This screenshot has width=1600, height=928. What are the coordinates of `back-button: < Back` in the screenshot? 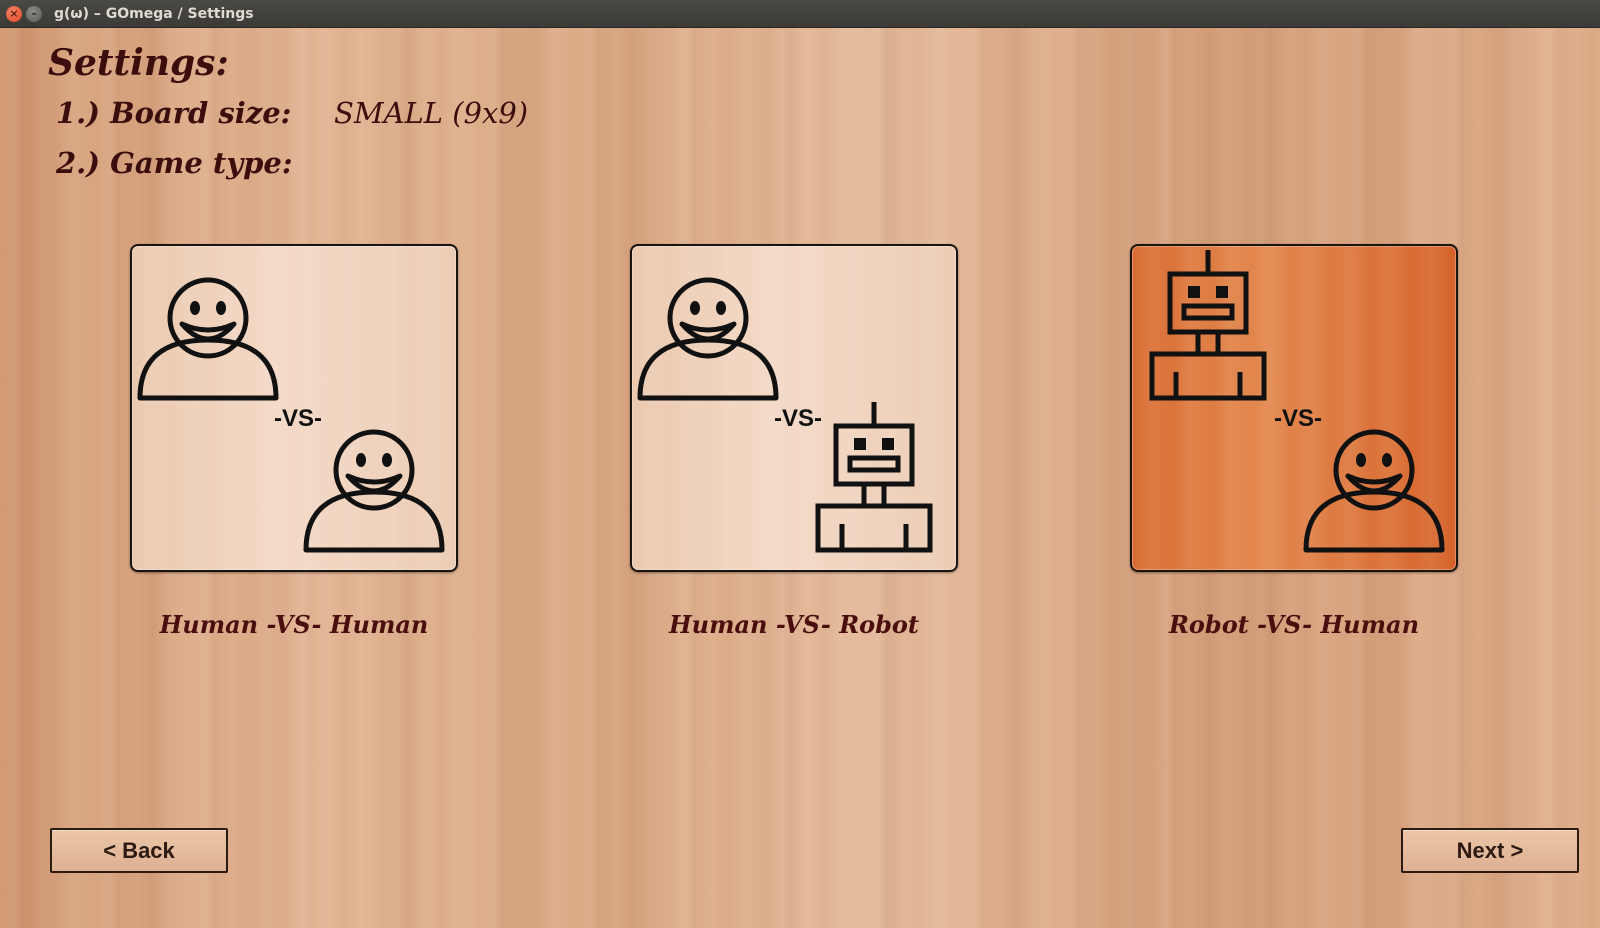 It's located at (139, 850).